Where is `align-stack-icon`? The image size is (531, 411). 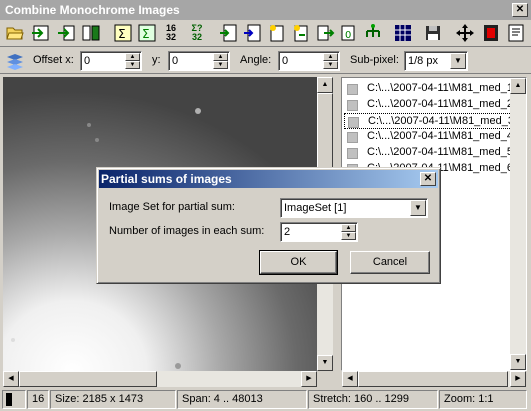
align-stack-icon is located at coordinates (15, 62).